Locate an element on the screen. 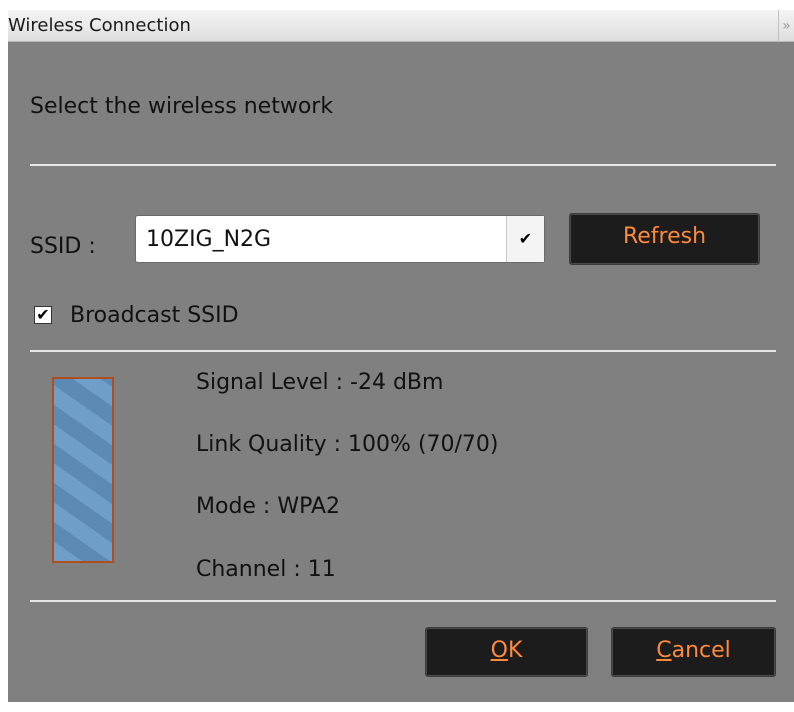 The image size is (794, 712). mode-text: Mode : WPA2 is located at coordinates (268, 506).